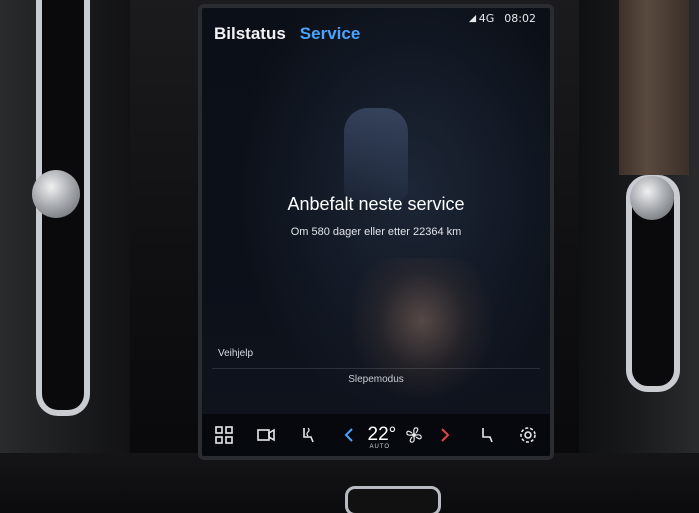 Image resolution: width=699 pixels, height=513 pixels. Describe the element at coordinates (376, 368) in the screenshot. I see `divider` at that location.